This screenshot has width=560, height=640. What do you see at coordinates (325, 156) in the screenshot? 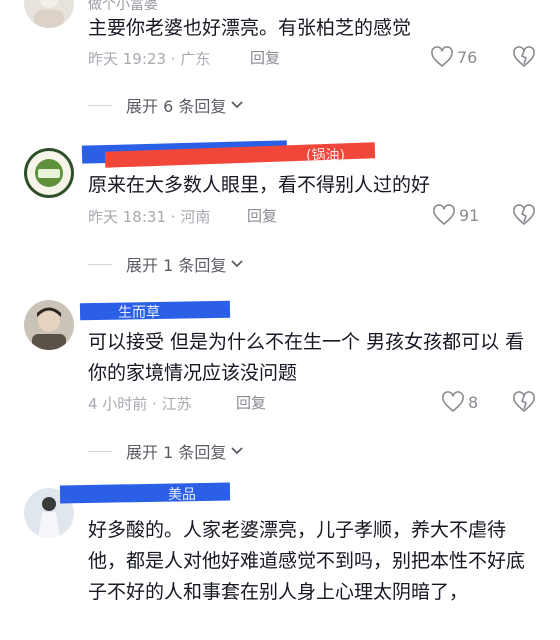
I see `comment-badge: (锅油)` at bounding box center [325, 156].